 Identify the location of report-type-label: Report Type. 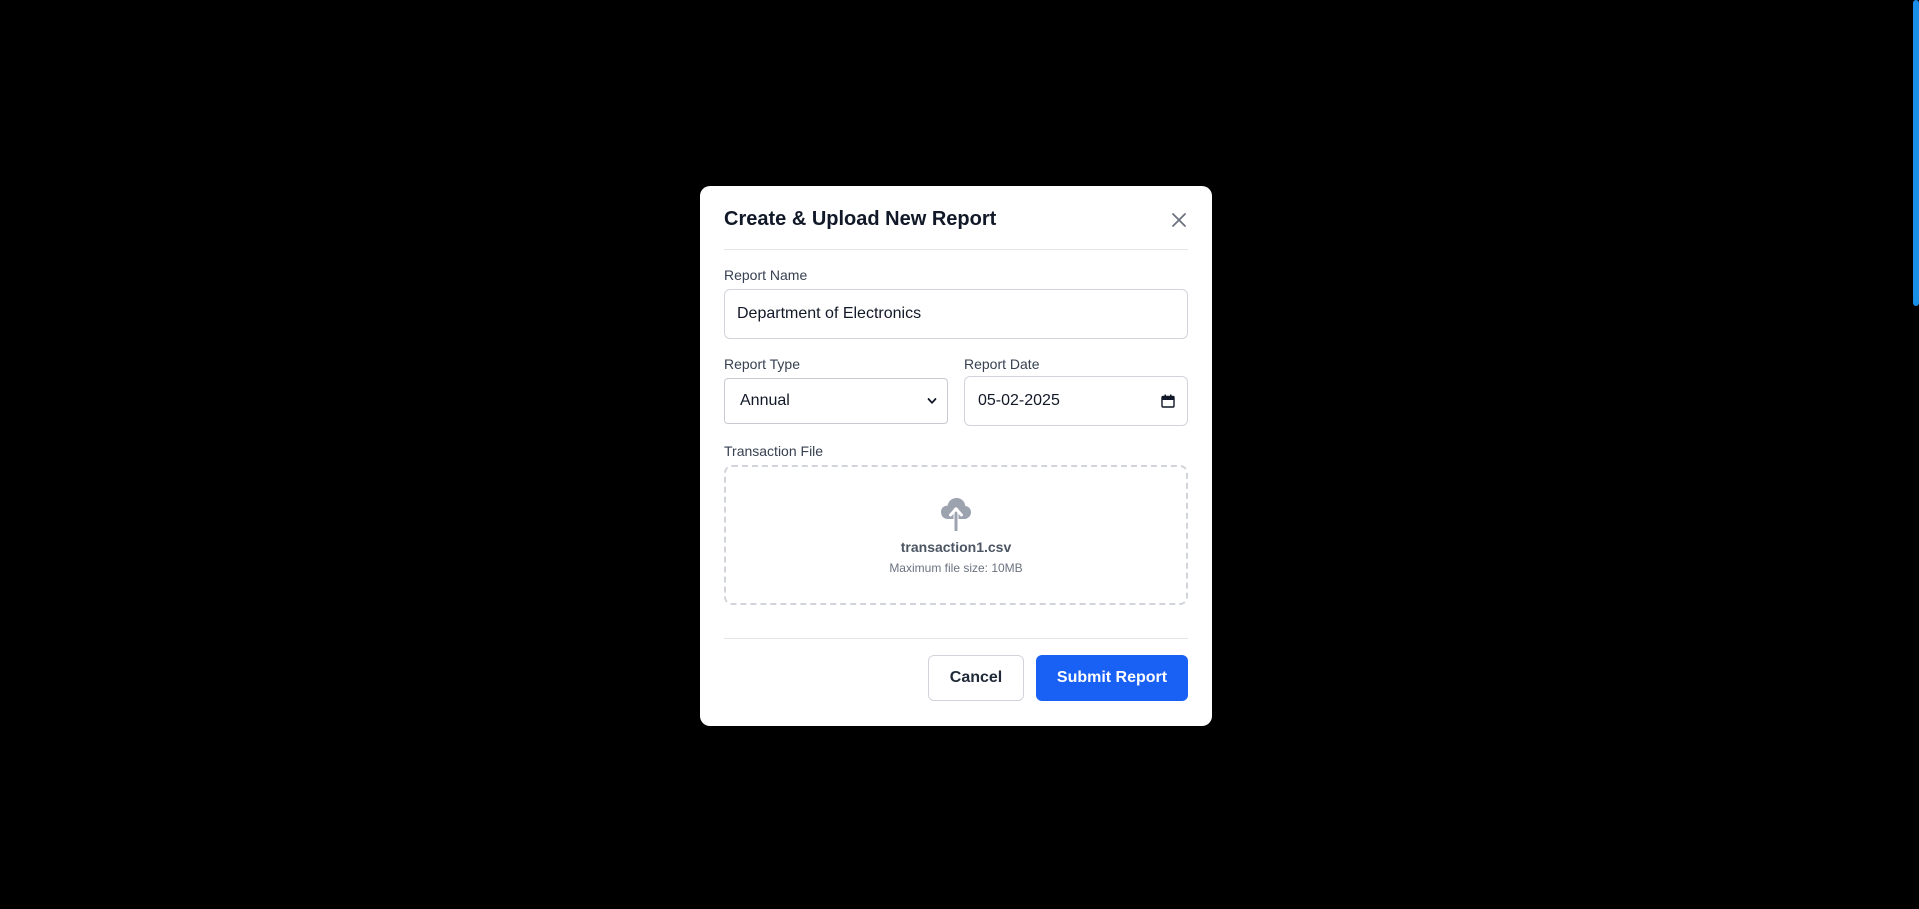
(762, 364).